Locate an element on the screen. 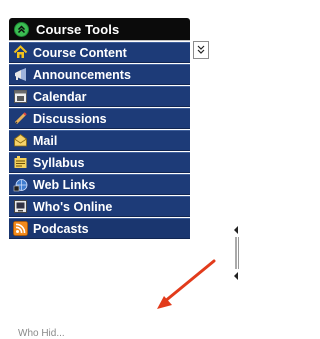 This screenshot has width=320, height=339. house-icon is located at coordinates (20, 51).